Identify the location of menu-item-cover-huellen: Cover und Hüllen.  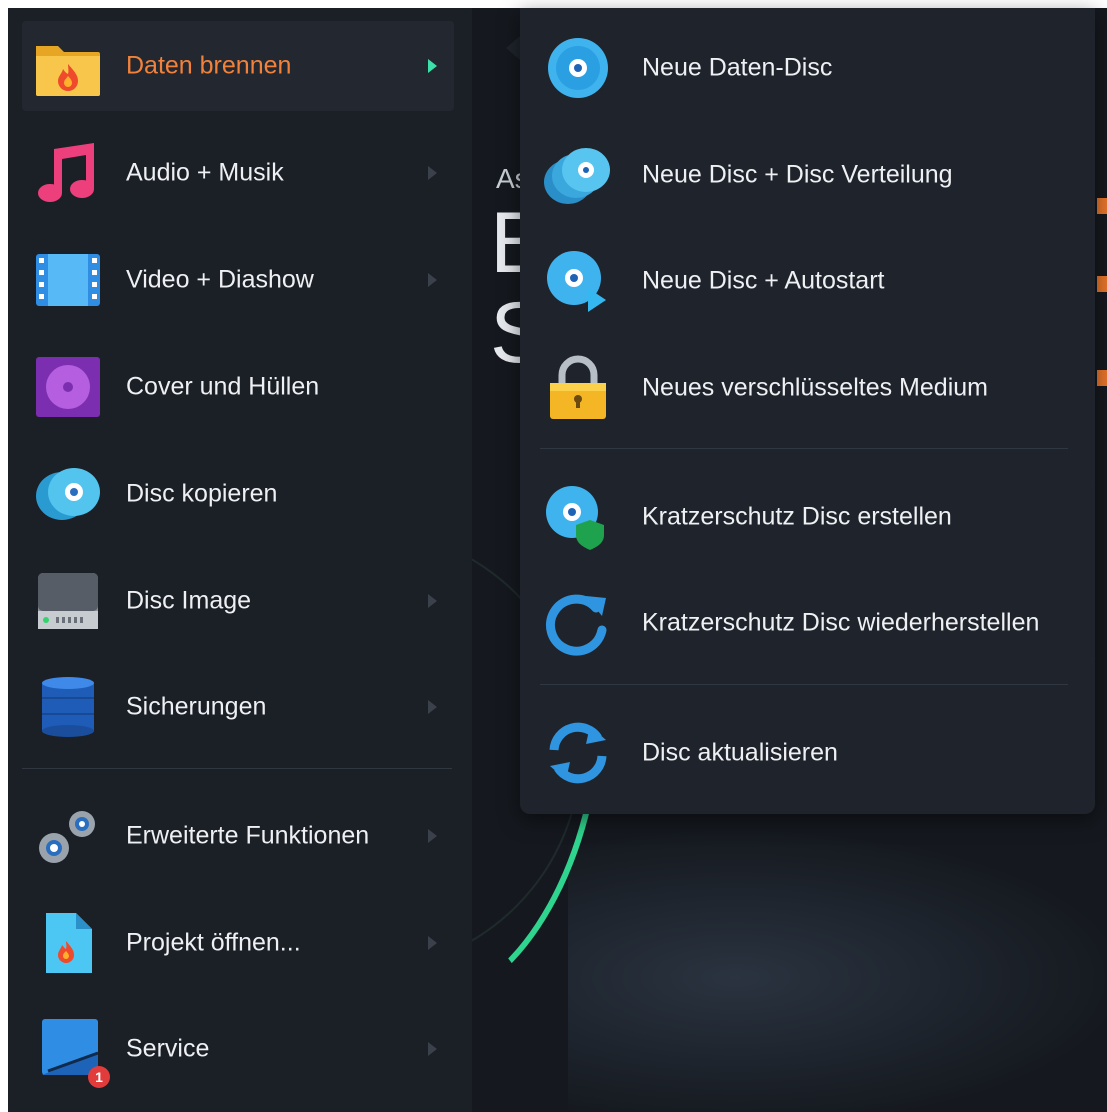
(238, 387).